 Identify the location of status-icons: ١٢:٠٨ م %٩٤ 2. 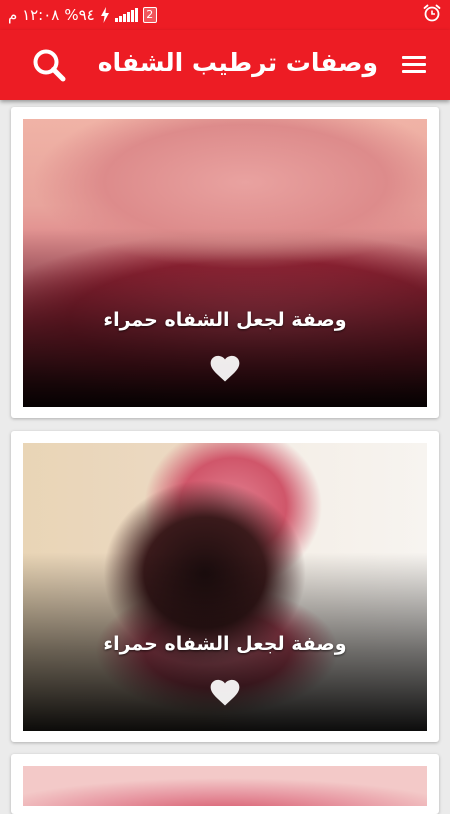
(82, 15).